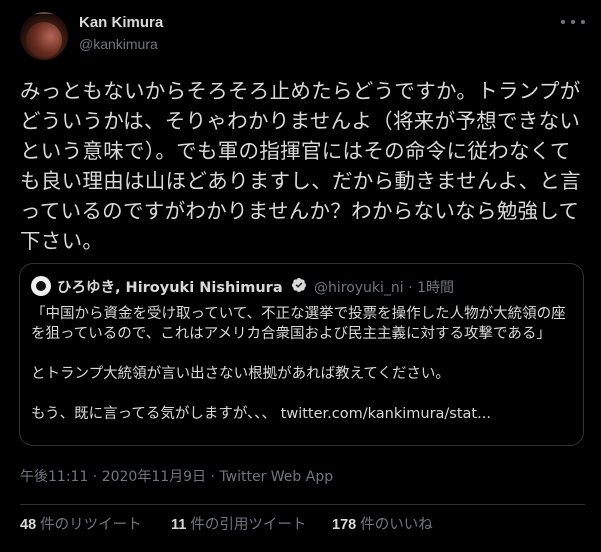 The height and width of the screenshot is (552, 601). I want to click on quoted-handle: @hiroyuki_ni, so click(359, 288).